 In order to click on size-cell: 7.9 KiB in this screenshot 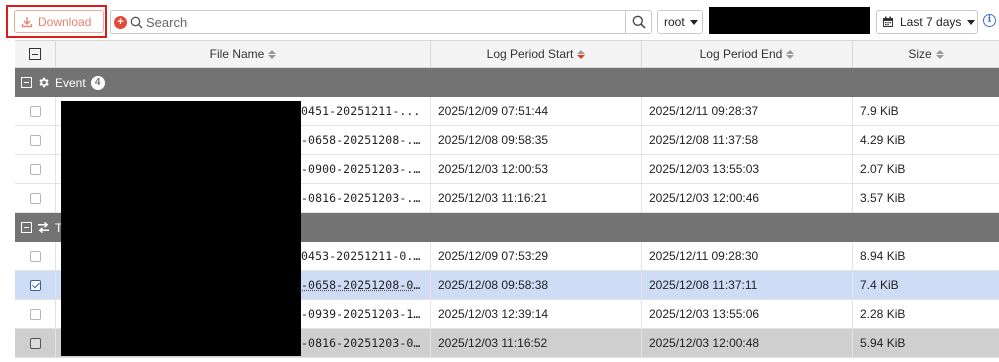, I will do `click(879, 111)`.